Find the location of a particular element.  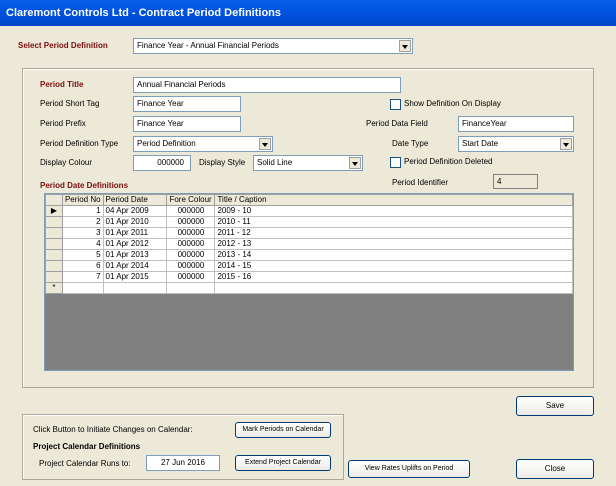

runs-to-field: 27 Jun 2016 is located at coordinates (183, 463).